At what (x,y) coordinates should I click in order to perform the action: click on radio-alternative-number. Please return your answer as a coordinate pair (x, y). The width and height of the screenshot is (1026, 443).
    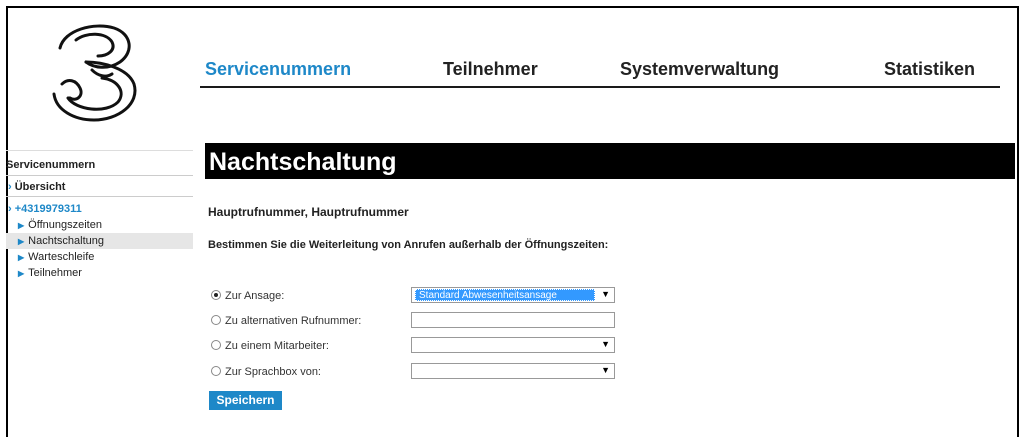
    Looking at the image, I should click on (216, 320).